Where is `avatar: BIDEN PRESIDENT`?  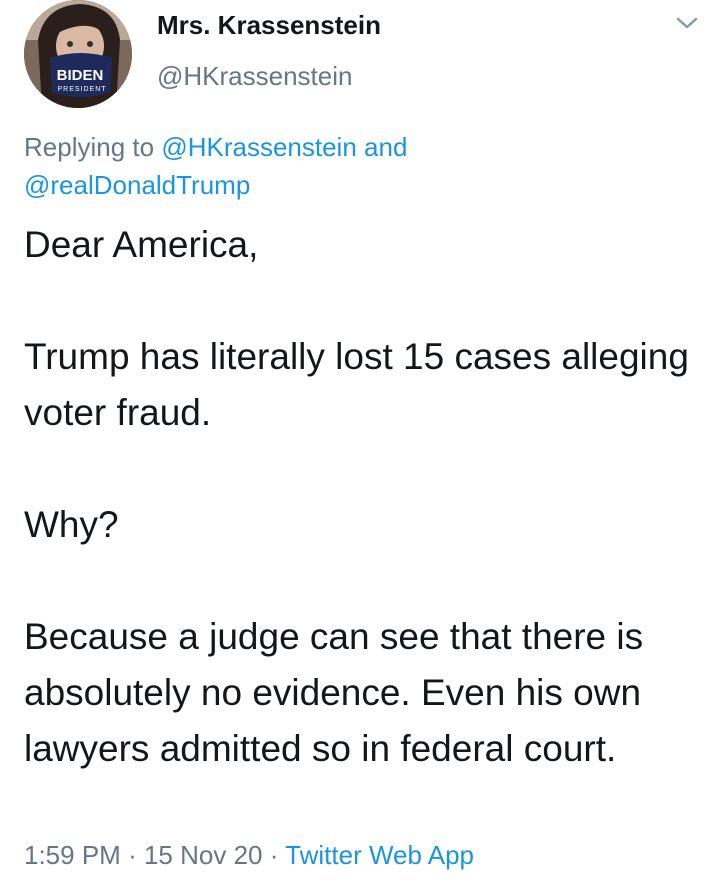 avatar: BIDEN PRESIDENT is located at coordinates (78, 54).